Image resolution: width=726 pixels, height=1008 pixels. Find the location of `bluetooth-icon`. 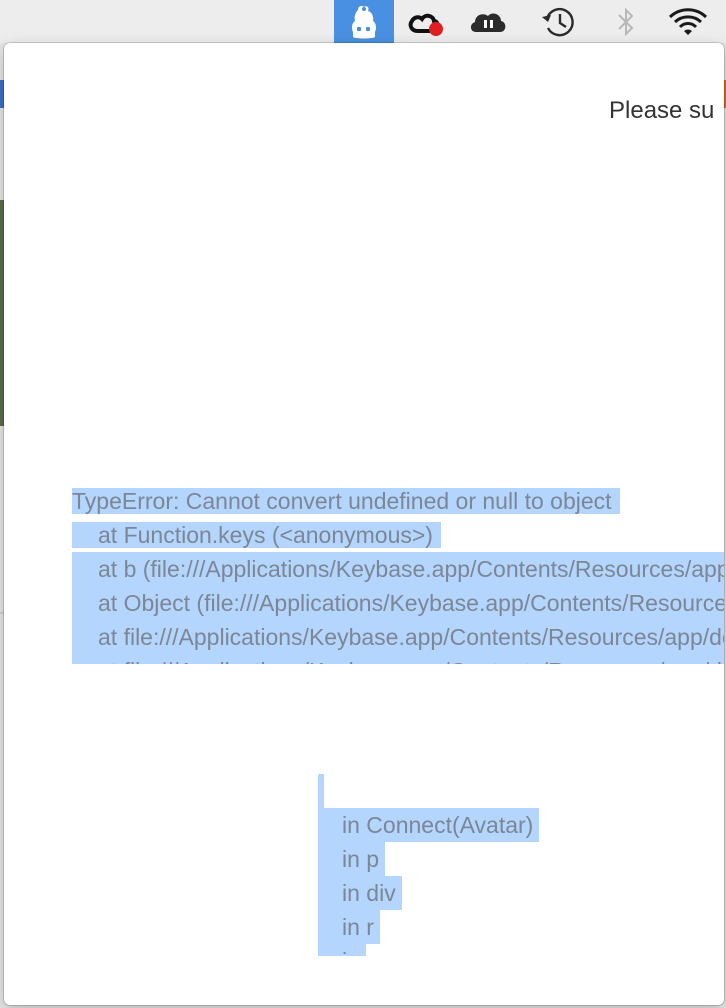

bluetooth-icon is located at coordinates (626, 21).